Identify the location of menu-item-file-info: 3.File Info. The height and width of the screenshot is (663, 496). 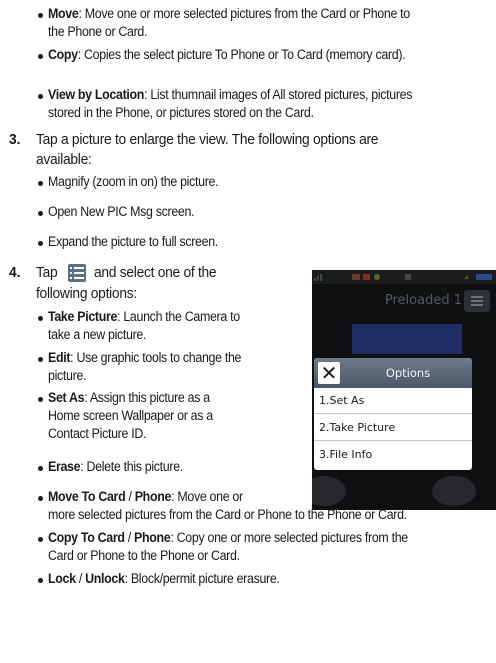
(393, 455).